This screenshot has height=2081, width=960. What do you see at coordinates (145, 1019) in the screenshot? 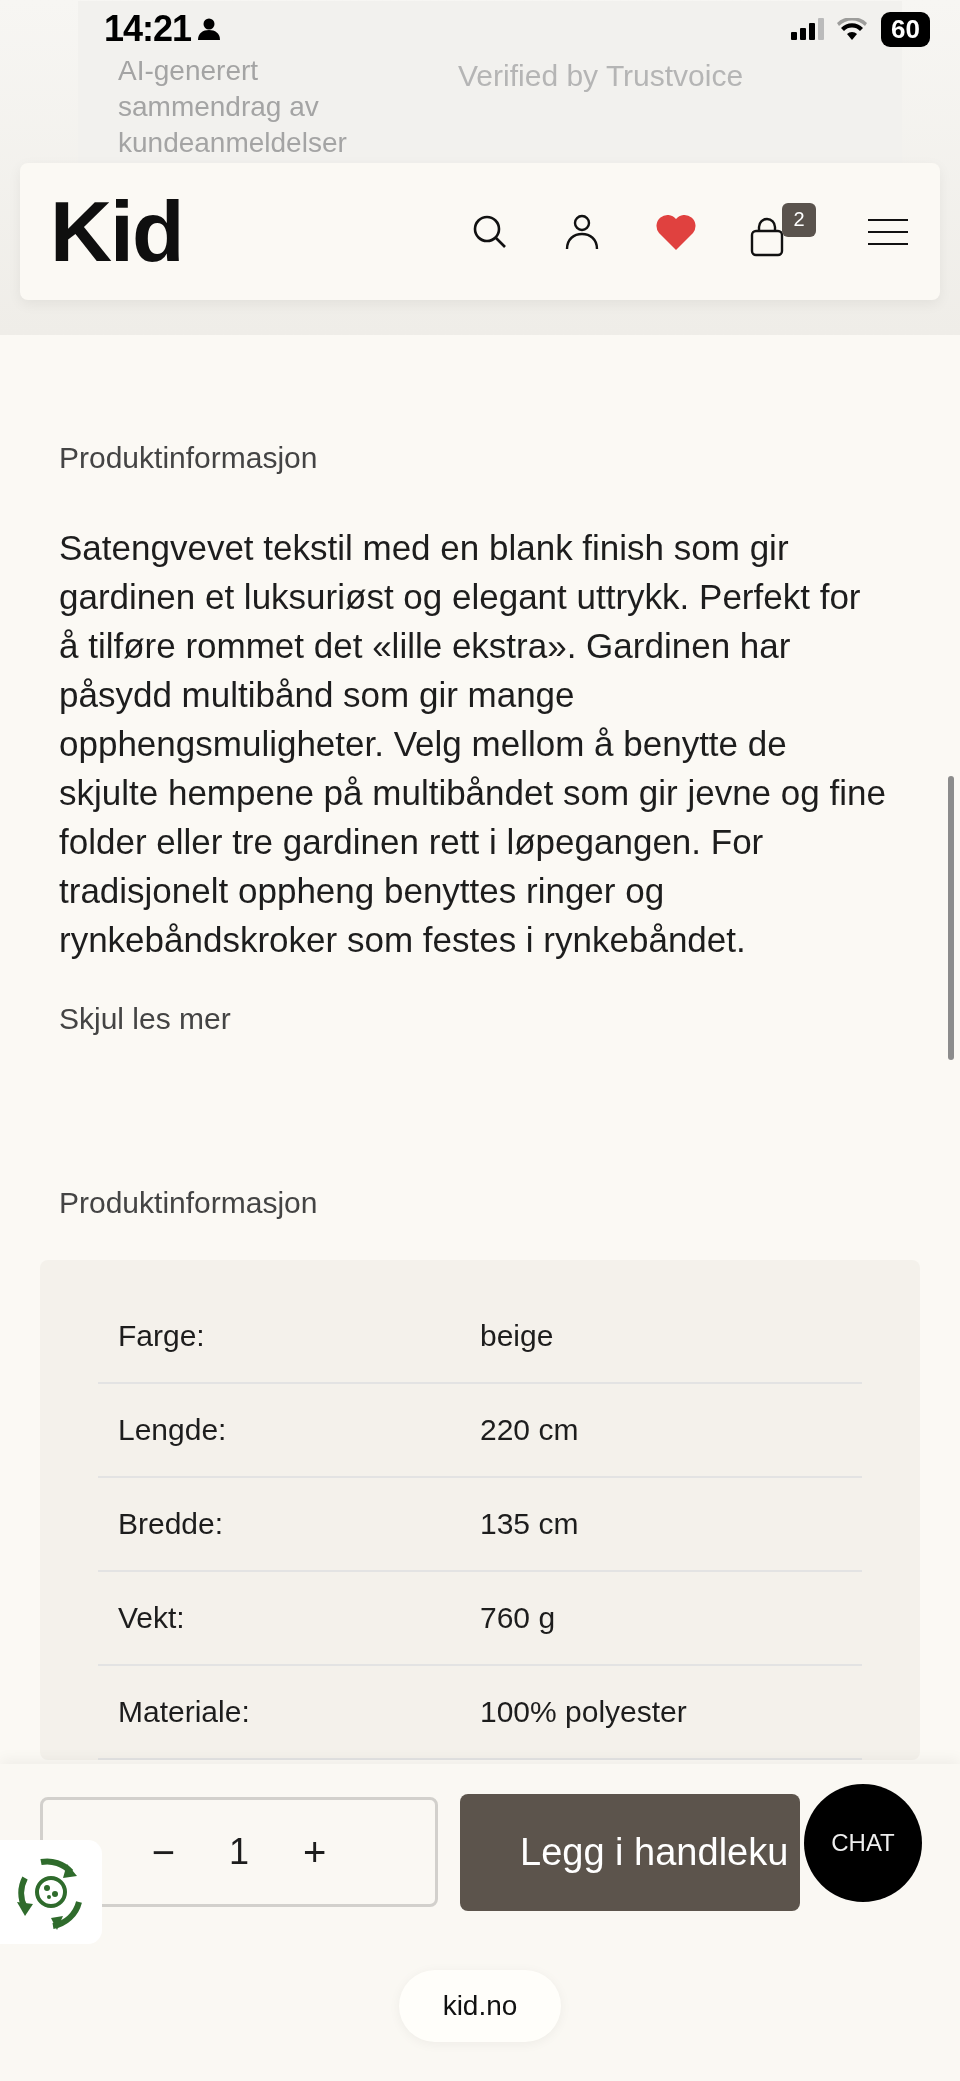
I see `read-less-link: Skjul les mer` at bounding box center [145, 1019].